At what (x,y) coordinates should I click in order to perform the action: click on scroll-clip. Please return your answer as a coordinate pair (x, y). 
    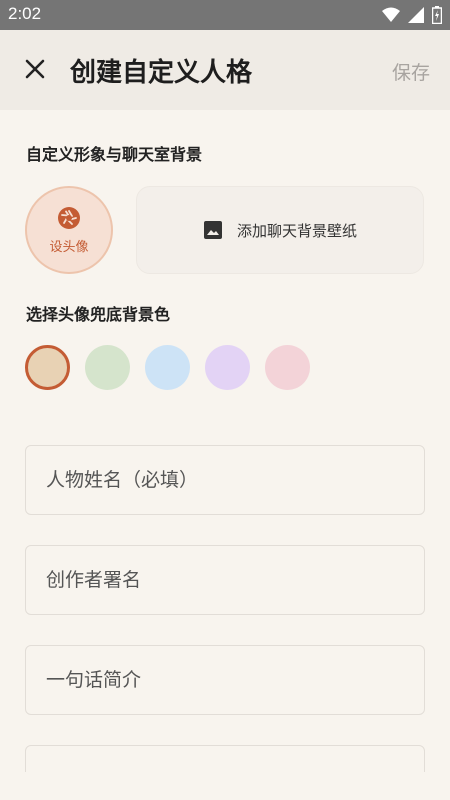
    Looking at the image, I should click on (225, 757).